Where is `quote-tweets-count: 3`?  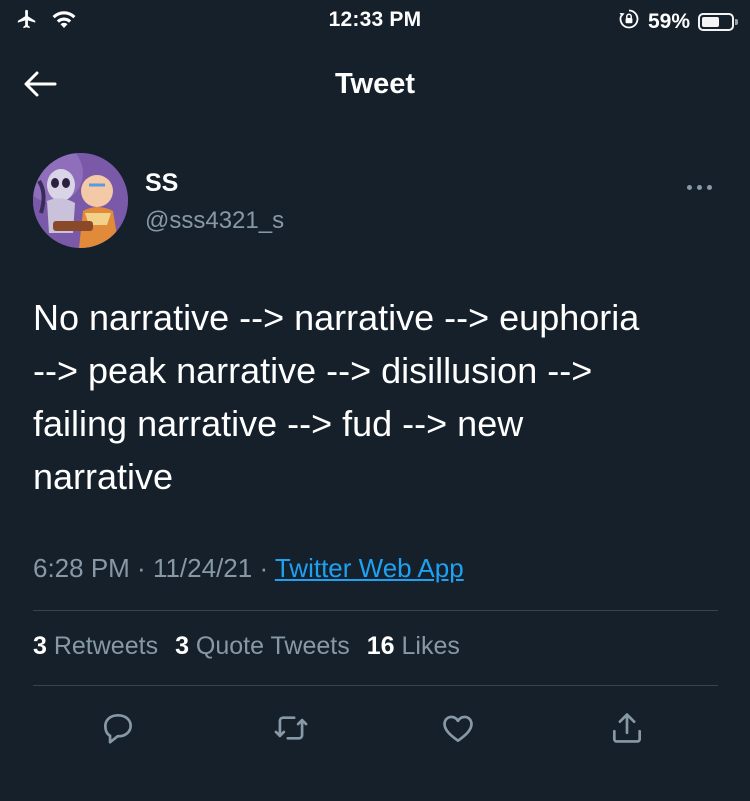
quote-tweets-count: 3 is located at coordinates (182, 646).